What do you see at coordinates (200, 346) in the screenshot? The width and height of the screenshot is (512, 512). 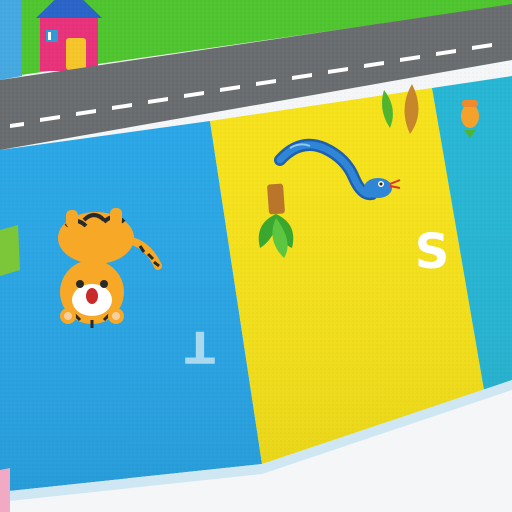 I see `letter-t: T` at bounding box center [200, 346].